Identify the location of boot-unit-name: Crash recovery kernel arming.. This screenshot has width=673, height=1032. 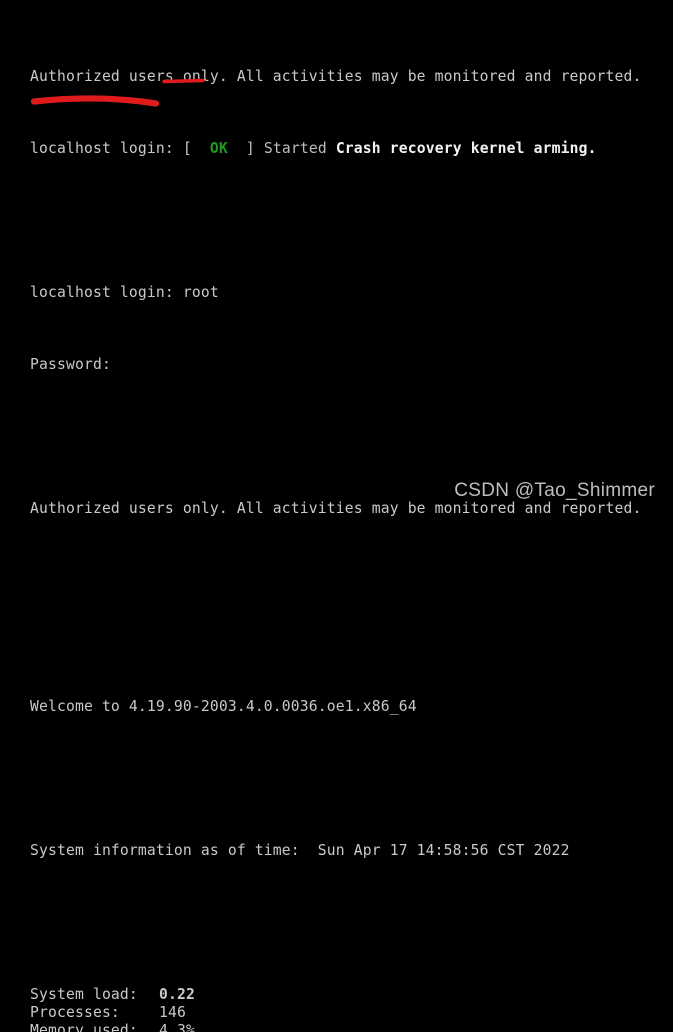
(466, 148).